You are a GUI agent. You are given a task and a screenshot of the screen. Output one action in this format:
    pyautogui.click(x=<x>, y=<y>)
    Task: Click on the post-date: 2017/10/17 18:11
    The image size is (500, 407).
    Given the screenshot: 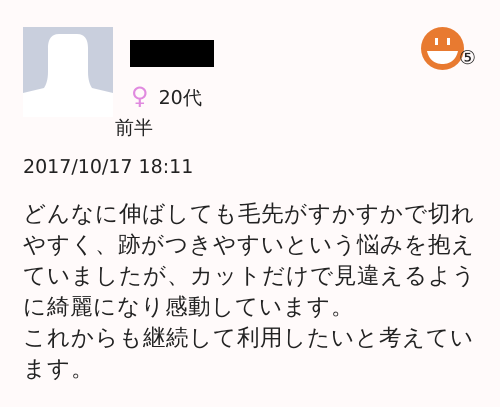 What is the action you would take?
    pyautogui.click(x=108, y=167)
    